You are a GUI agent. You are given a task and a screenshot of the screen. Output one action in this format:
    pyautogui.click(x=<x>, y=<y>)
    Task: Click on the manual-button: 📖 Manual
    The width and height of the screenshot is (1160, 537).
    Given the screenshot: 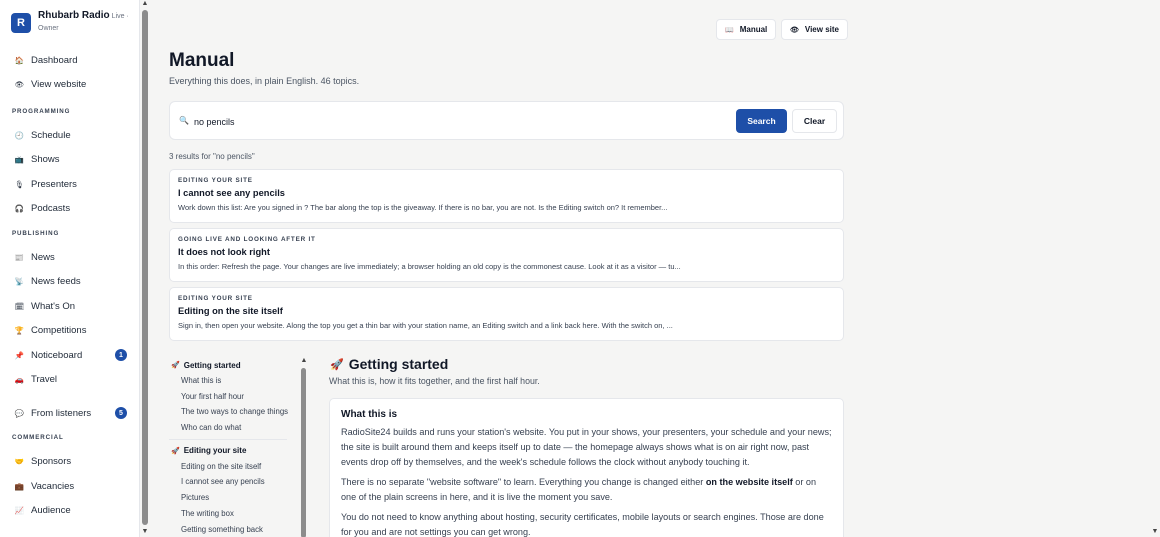 What is the action you would take?
    pyautogui.click(x=746, y=29)
    